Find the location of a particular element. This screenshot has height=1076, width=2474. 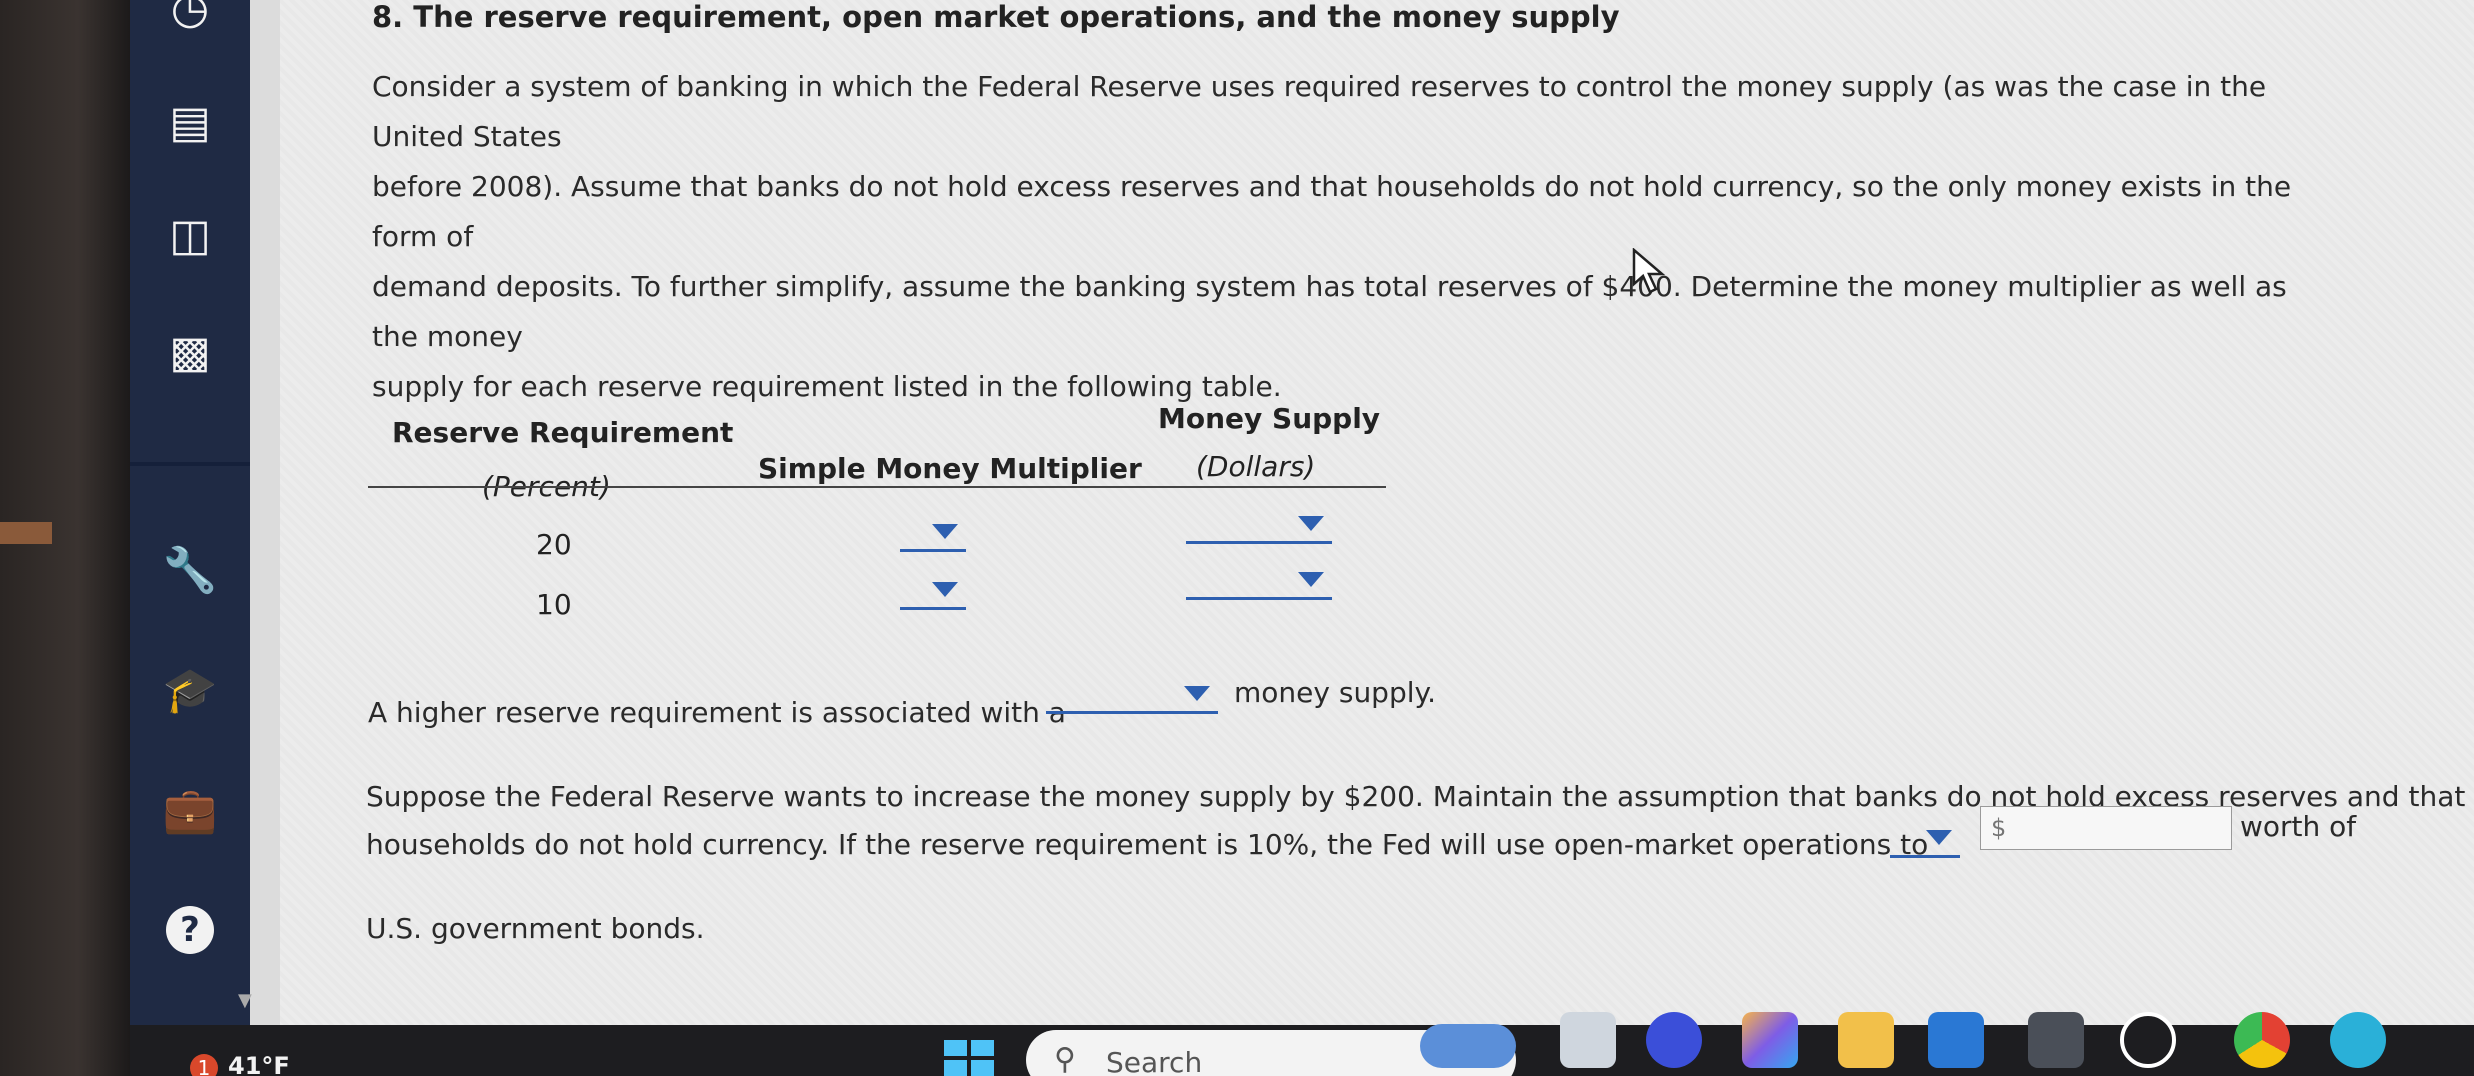

search-icon: ⚲ is located at coordinates (1065, 1059).